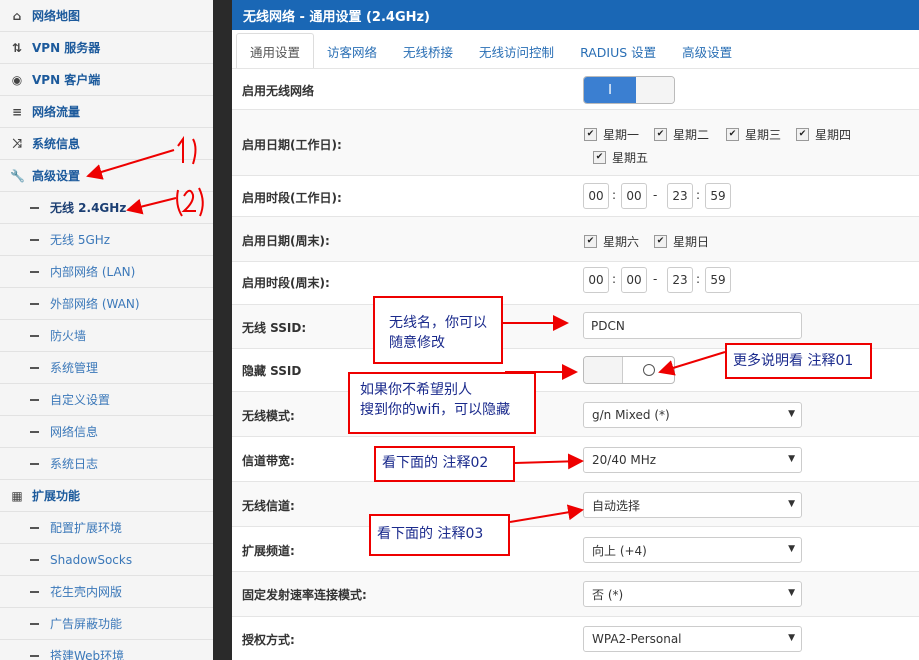 The height and width of the screenshot is (660, 919). I want to click on day-label: 星期四, so click(833, 135).